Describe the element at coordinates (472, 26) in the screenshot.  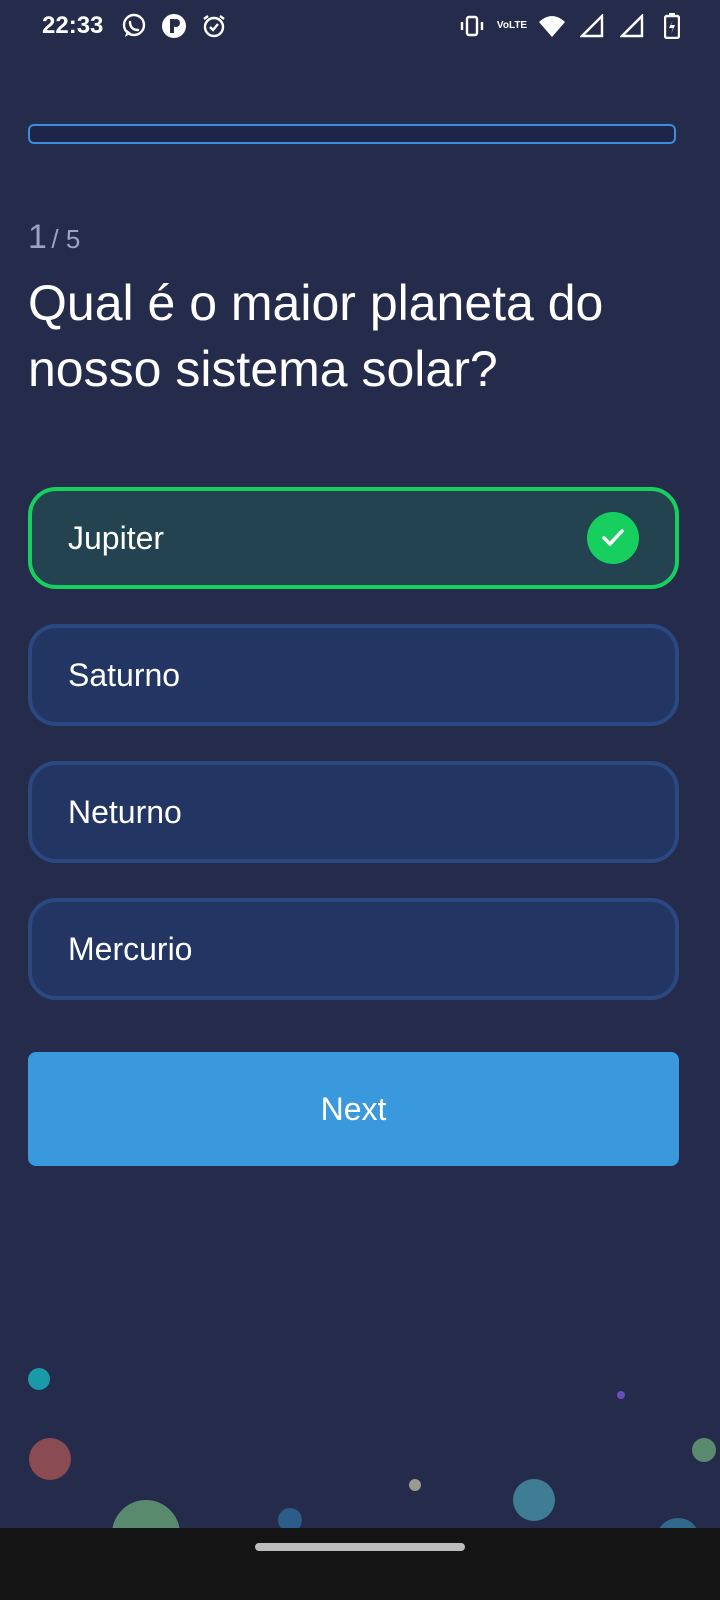
I see `vibrate-icon` at that location.